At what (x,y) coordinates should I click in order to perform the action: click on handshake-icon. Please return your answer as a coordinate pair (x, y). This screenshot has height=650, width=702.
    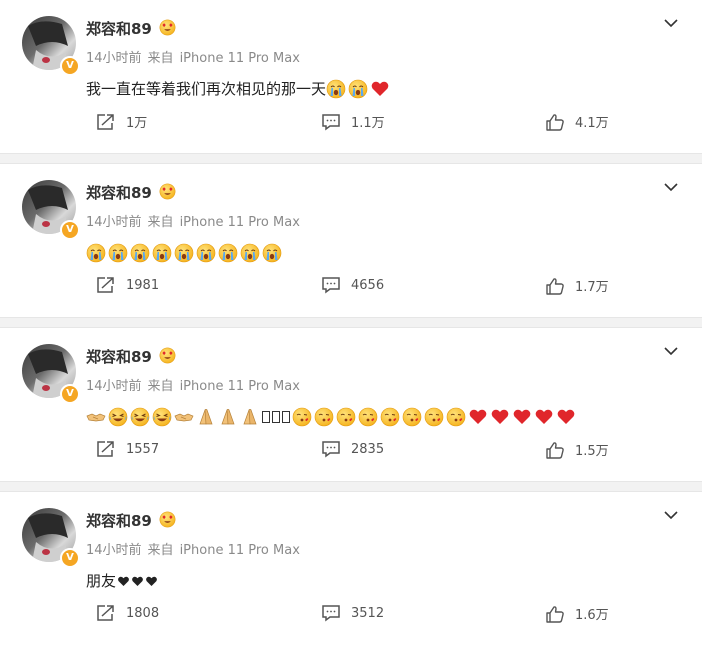
    Looking at the image, I should click on (96, 417).